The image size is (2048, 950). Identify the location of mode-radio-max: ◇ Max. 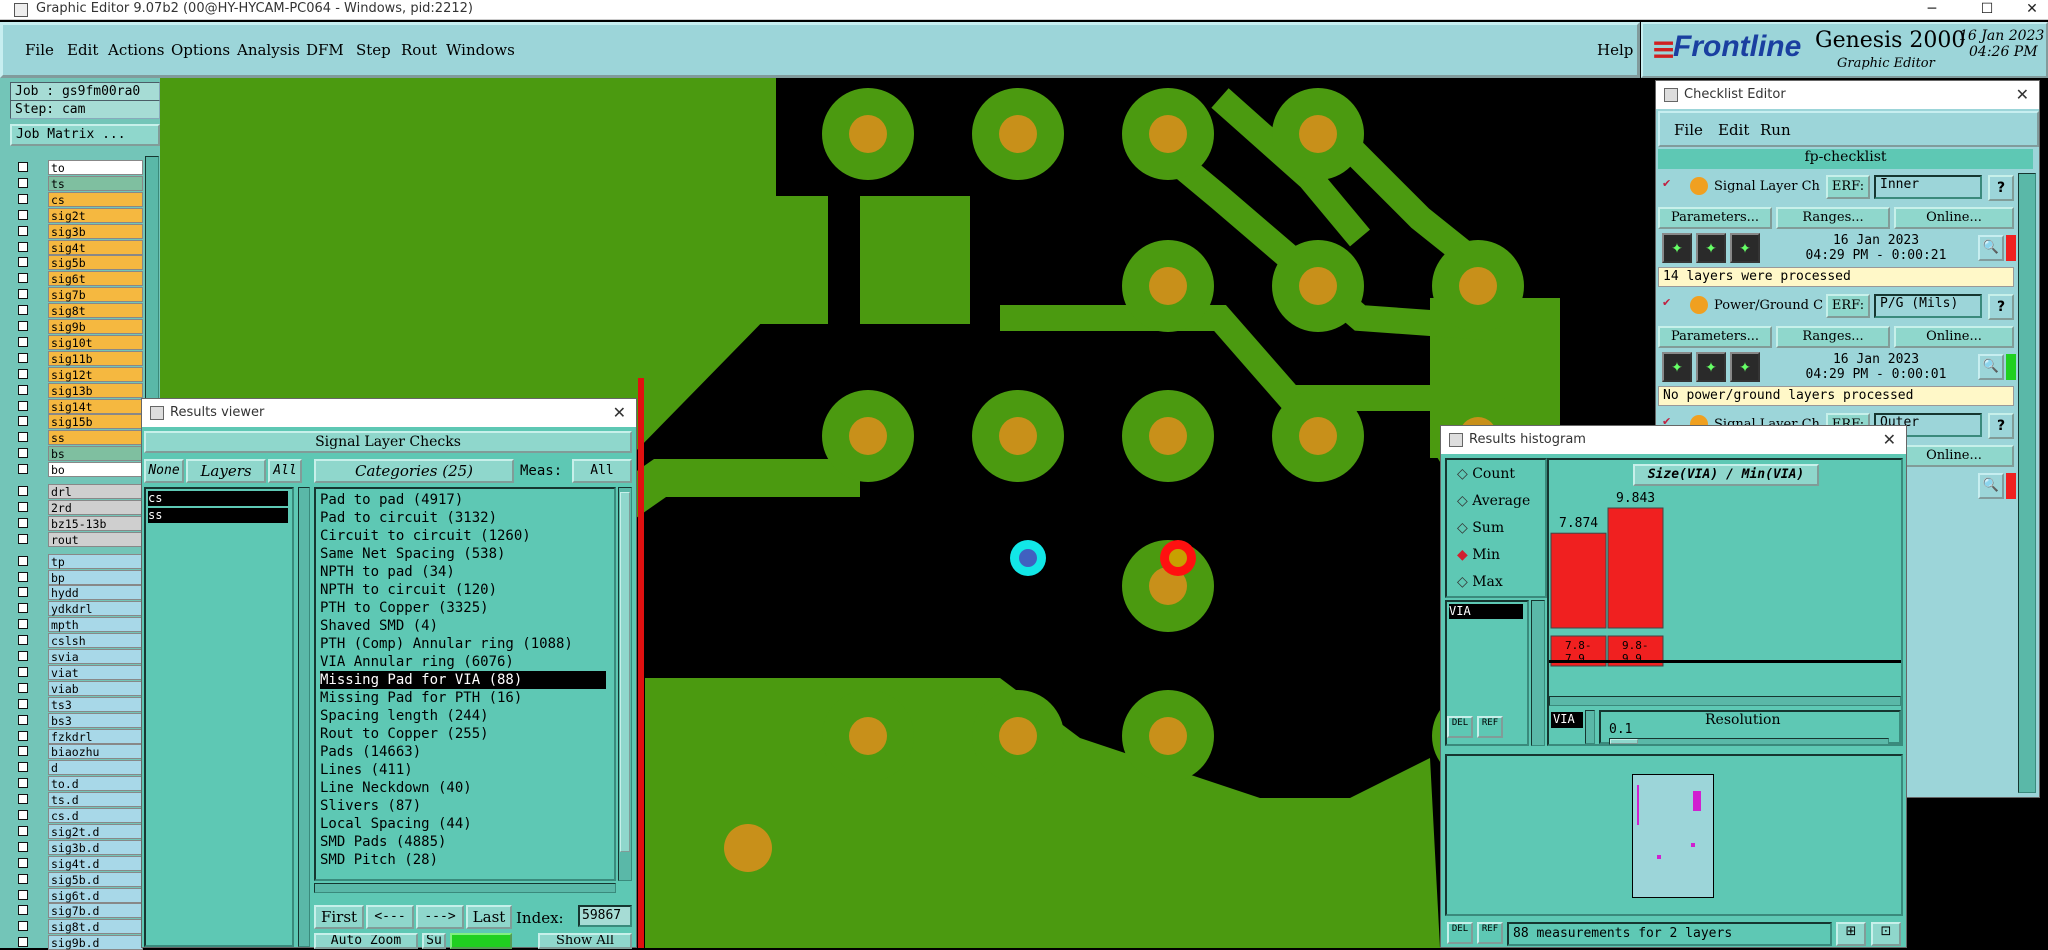
(1480, 582).